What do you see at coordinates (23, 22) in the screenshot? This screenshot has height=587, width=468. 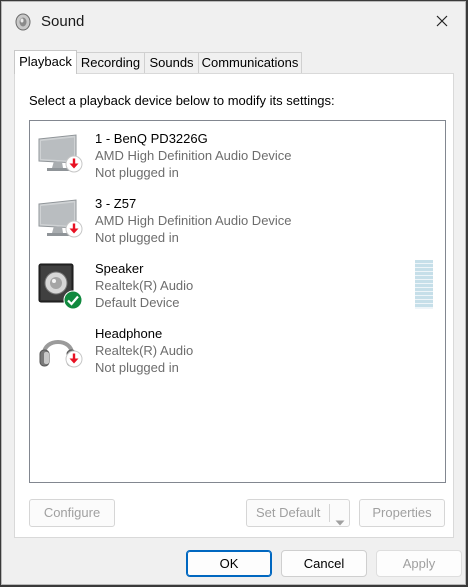 I see `speaker-app-icon` at bounding box center [23, 22].